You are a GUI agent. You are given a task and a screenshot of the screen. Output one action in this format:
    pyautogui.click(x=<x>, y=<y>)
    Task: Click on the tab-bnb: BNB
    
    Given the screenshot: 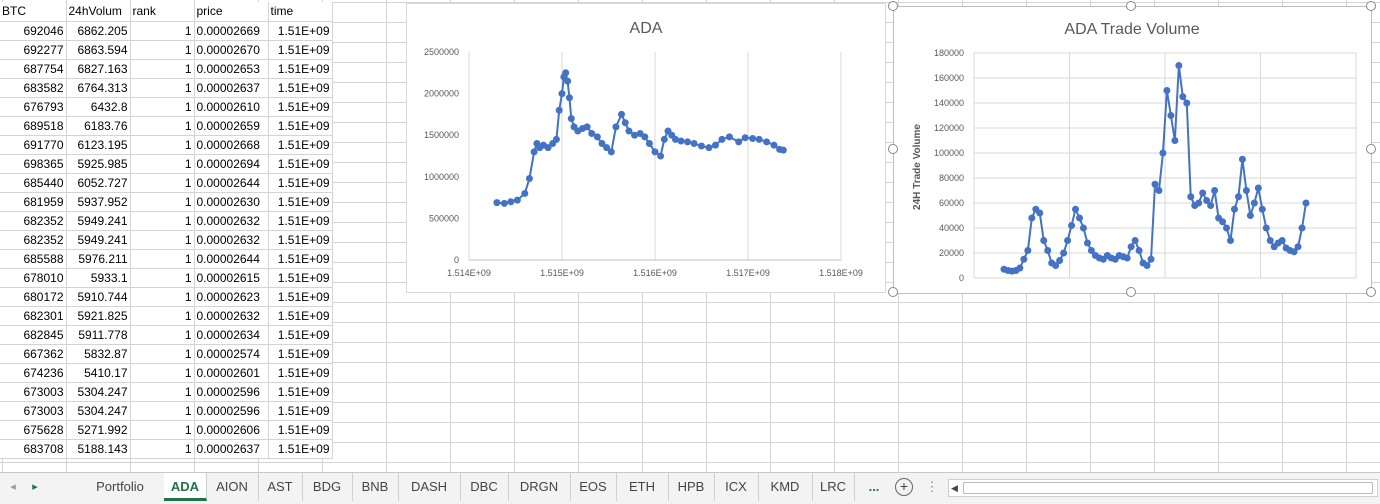 What is the action you would take?
    pyautogui.click(x=375, y=487)
    